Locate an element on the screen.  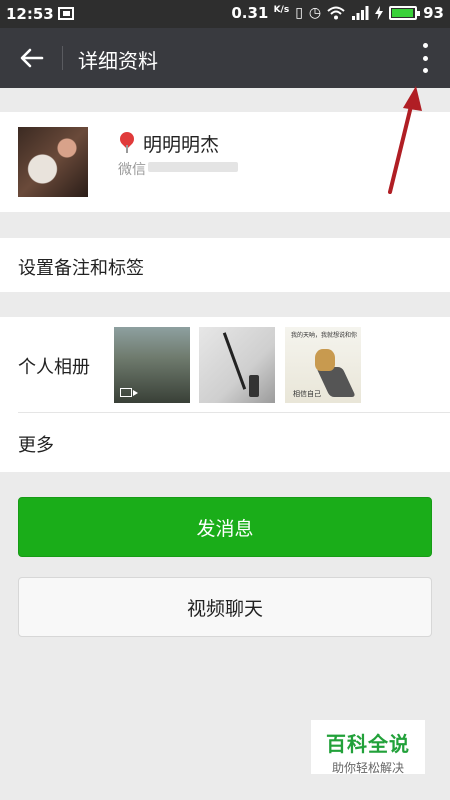
video-icon is located at coordinates (129, 392).